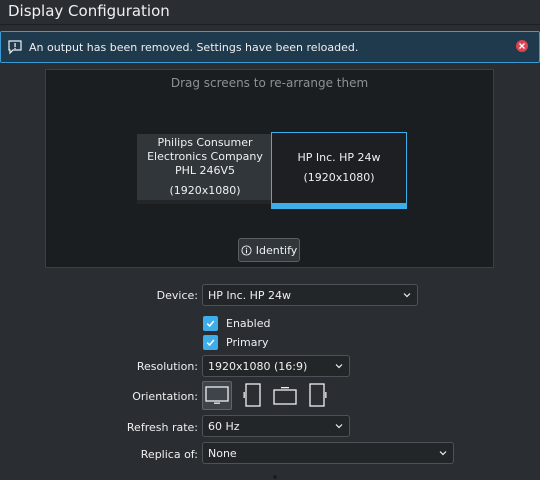  Describe the element at coordinates (258, 366) in the screenshot. I see `resolution-value: 1920x1080 (16:9)` at that location.